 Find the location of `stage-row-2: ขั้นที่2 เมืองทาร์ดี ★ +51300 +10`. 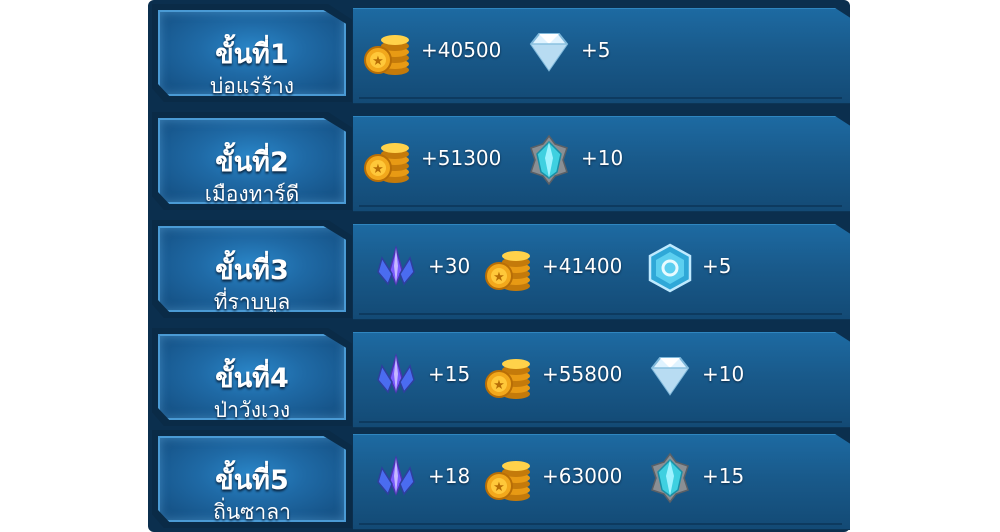

stage-row-2: ขั้นที่2 เมืองทาร์ดี ★ +51300 +10 is located at coordinates (499, 162).